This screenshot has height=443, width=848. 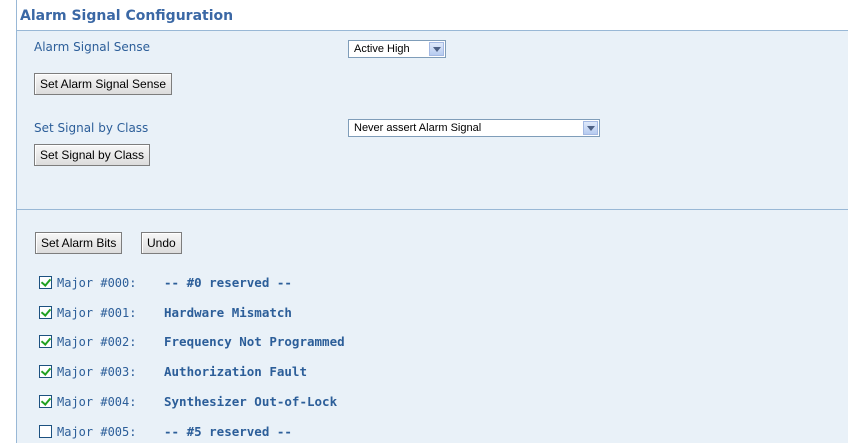 What do you see at coordinates (103, 84) in the screenshot?
I see `set-alarm-signal-sense-button: Set Alarm Signal Sense` at bounding box center [103, 84].